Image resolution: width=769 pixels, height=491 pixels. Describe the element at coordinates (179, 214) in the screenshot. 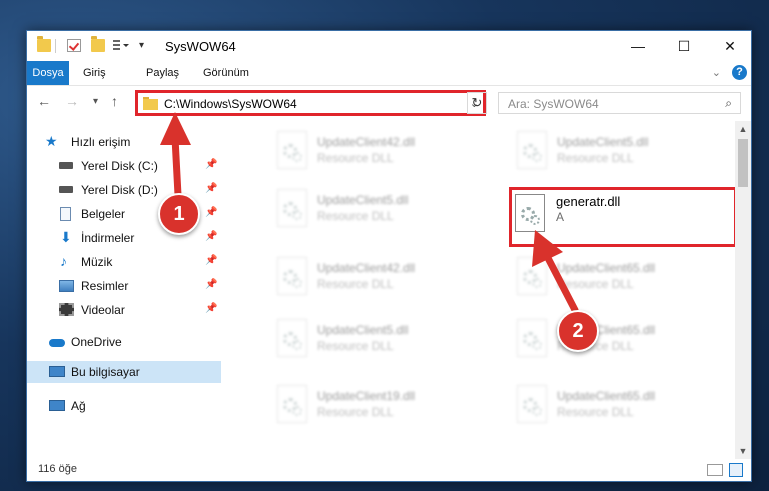

I see `step-badge-1: 1` at that location.